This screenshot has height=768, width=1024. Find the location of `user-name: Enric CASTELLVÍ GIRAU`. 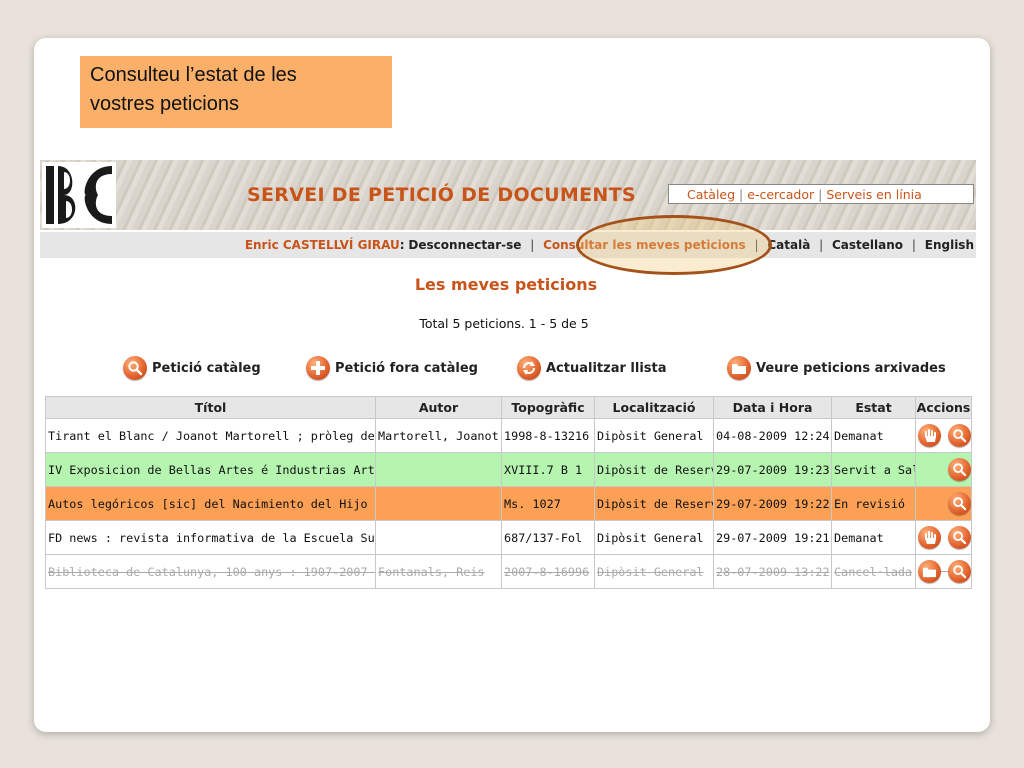

user-name: Enric CASTELLVÍ GIRAU is located at coordinates (322, 245).